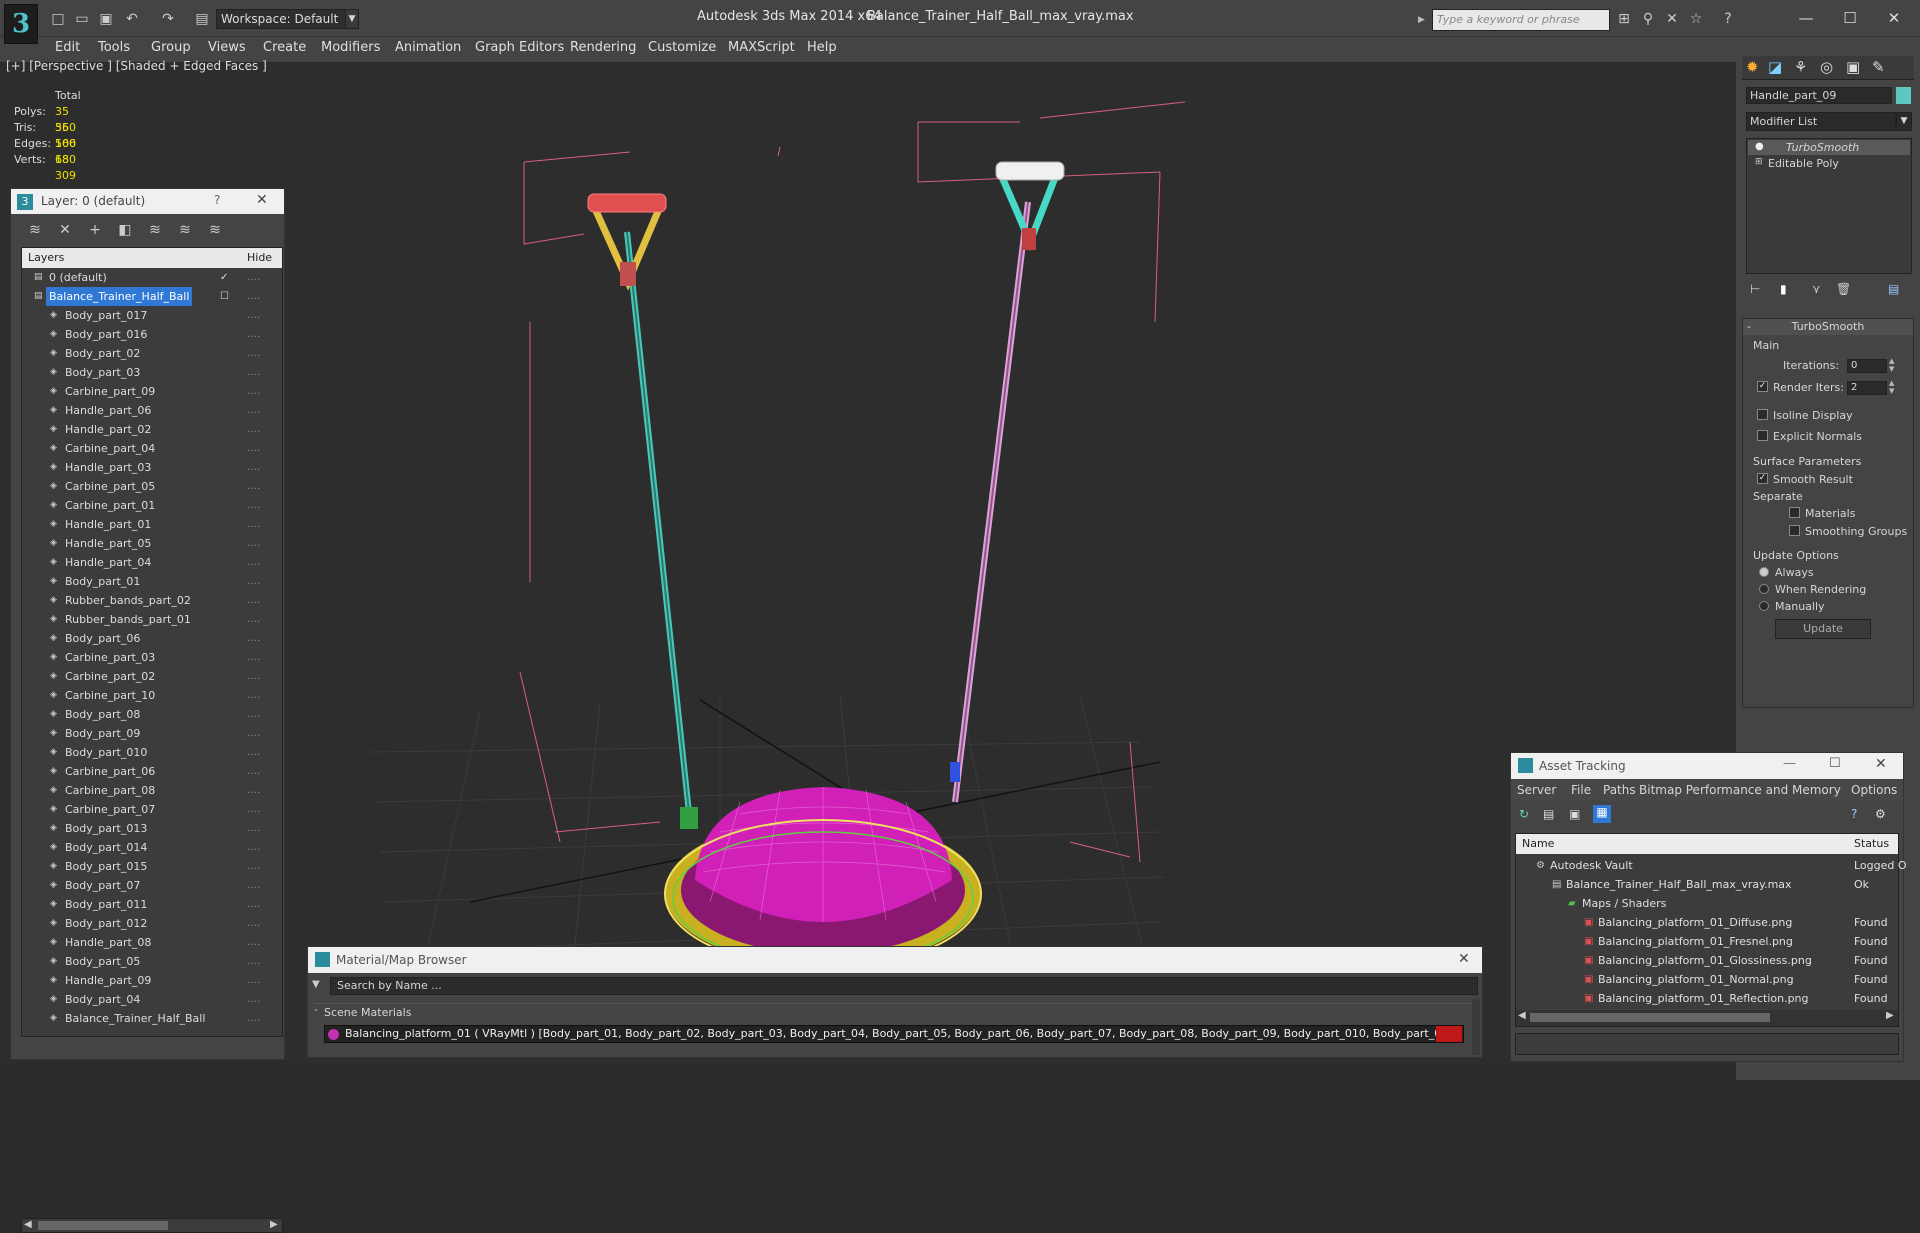 This screenshot has width=1920, height=1233. I want to click on layer-row: ◈ Carbine_part_02 ‥‥, so click(152, 676).